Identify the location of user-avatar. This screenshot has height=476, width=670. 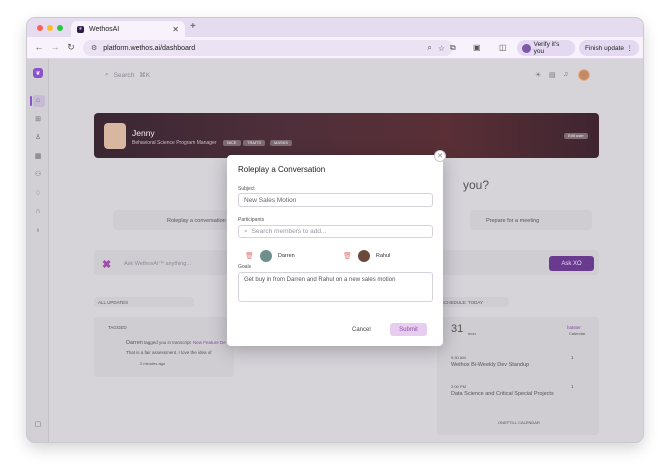
(584, 75).